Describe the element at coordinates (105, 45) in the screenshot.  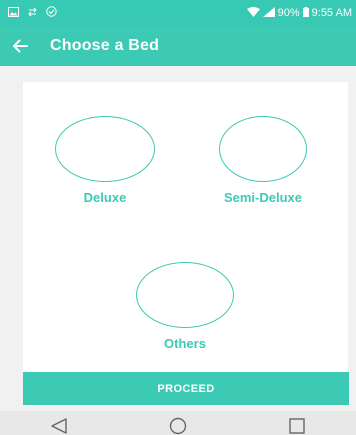
I see `page-title: Choose a Bed` at that location.